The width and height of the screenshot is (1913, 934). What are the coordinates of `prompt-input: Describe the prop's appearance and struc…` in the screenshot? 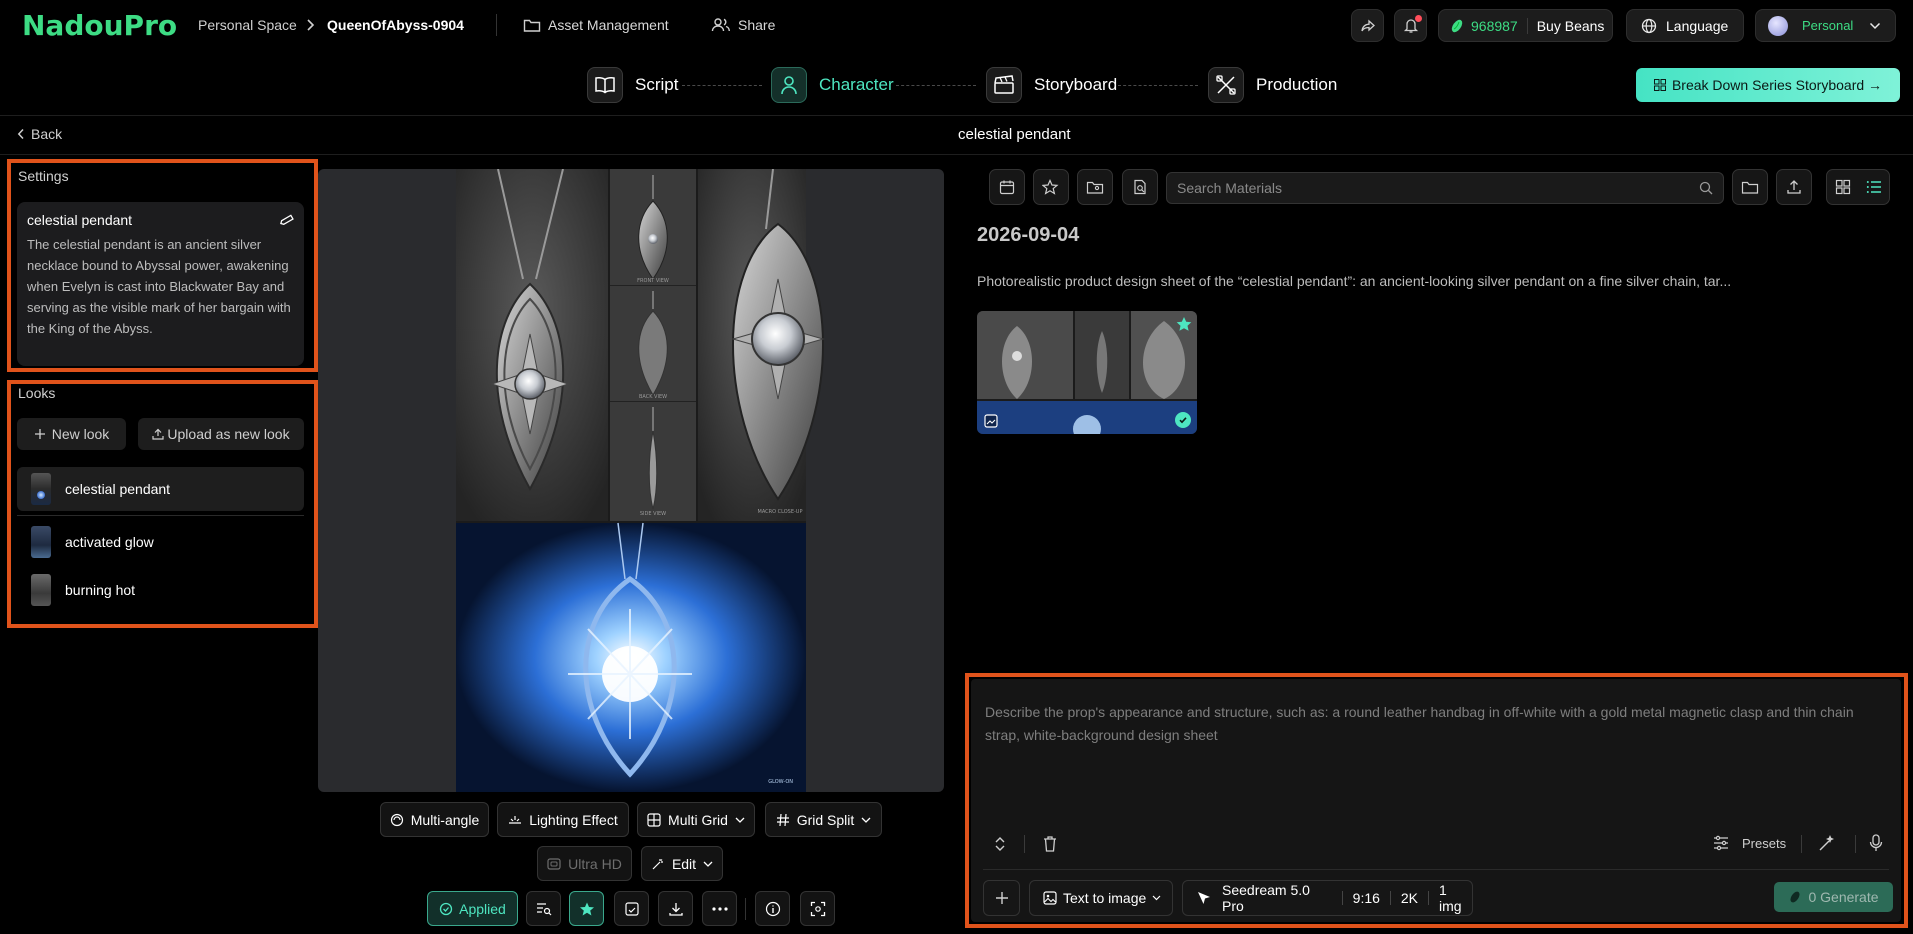 It's located at (1435, 724).